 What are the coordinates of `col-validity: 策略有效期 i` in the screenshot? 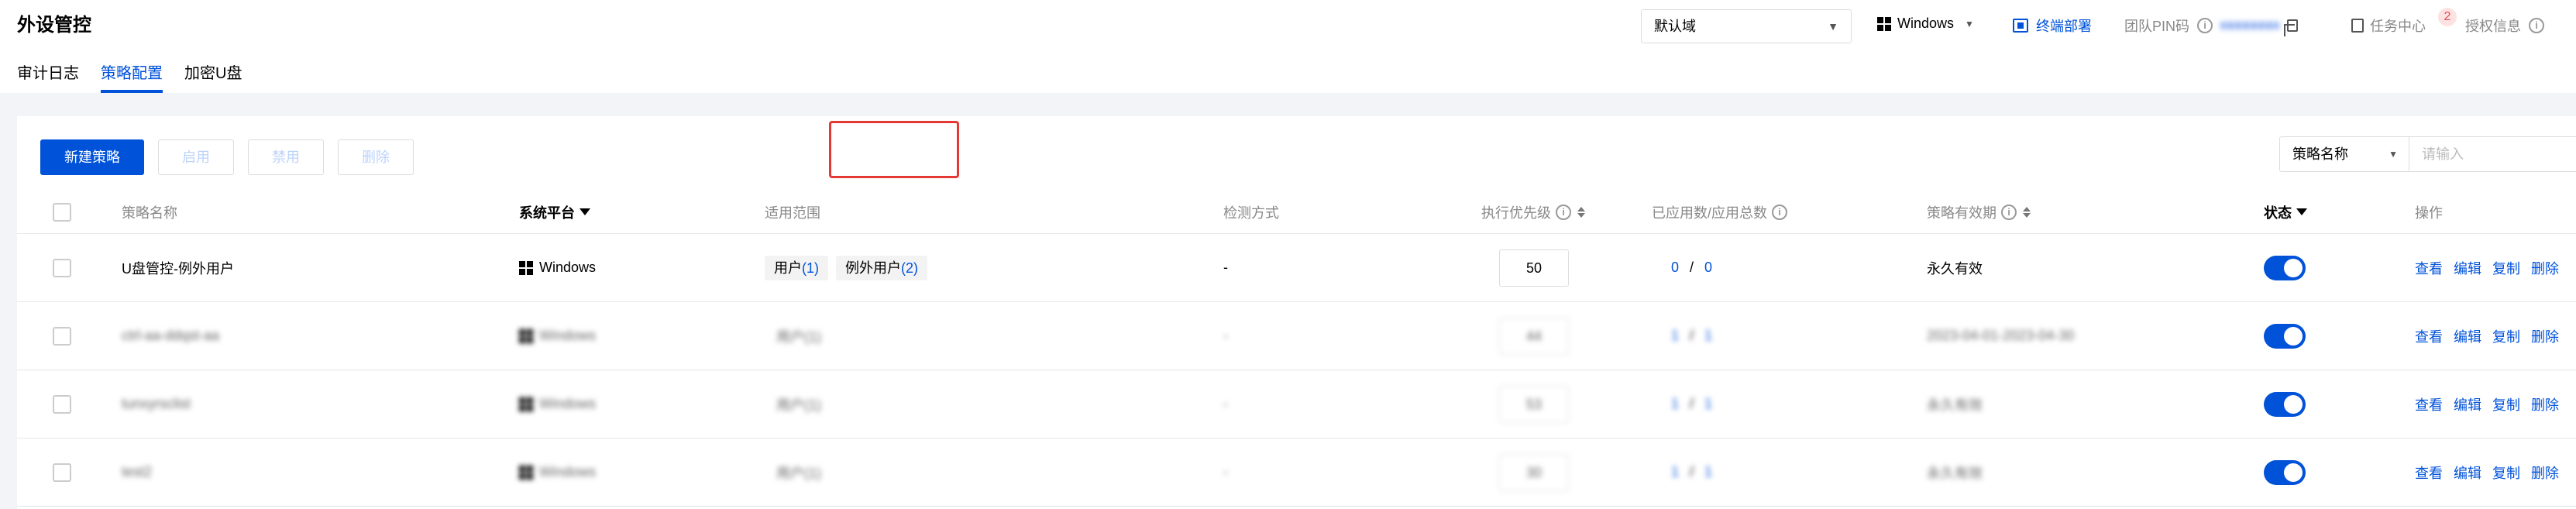 It's located at (1979, 212).